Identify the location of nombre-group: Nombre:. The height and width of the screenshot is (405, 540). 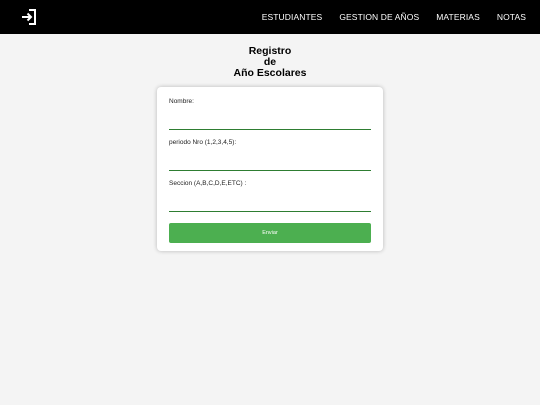
(270, 115).